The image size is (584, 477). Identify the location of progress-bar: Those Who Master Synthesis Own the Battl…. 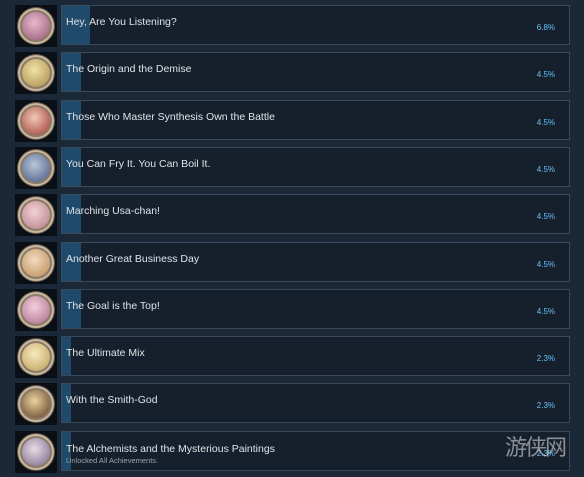
(315, 119).